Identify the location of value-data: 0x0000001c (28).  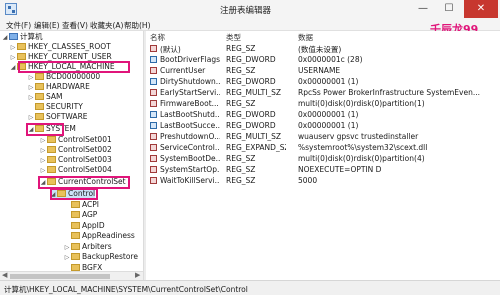
(330, 59).